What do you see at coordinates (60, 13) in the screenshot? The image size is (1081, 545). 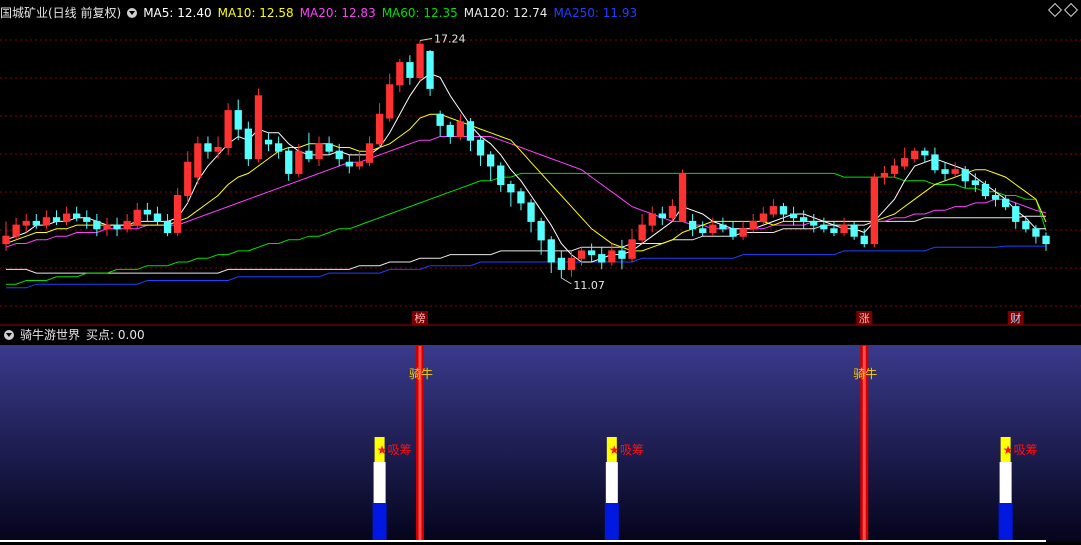 I see `stock-title: 国城矿业(日线 前复权)` at bounding box center [60, 13].